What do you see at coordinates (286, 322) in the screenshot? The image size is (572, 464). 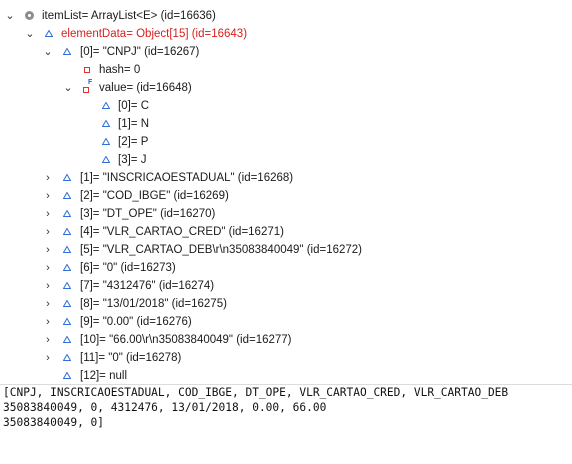 I see `tree-row-item: › [9]= "0.00" (id=16276)` at bounding box center [286, 322].